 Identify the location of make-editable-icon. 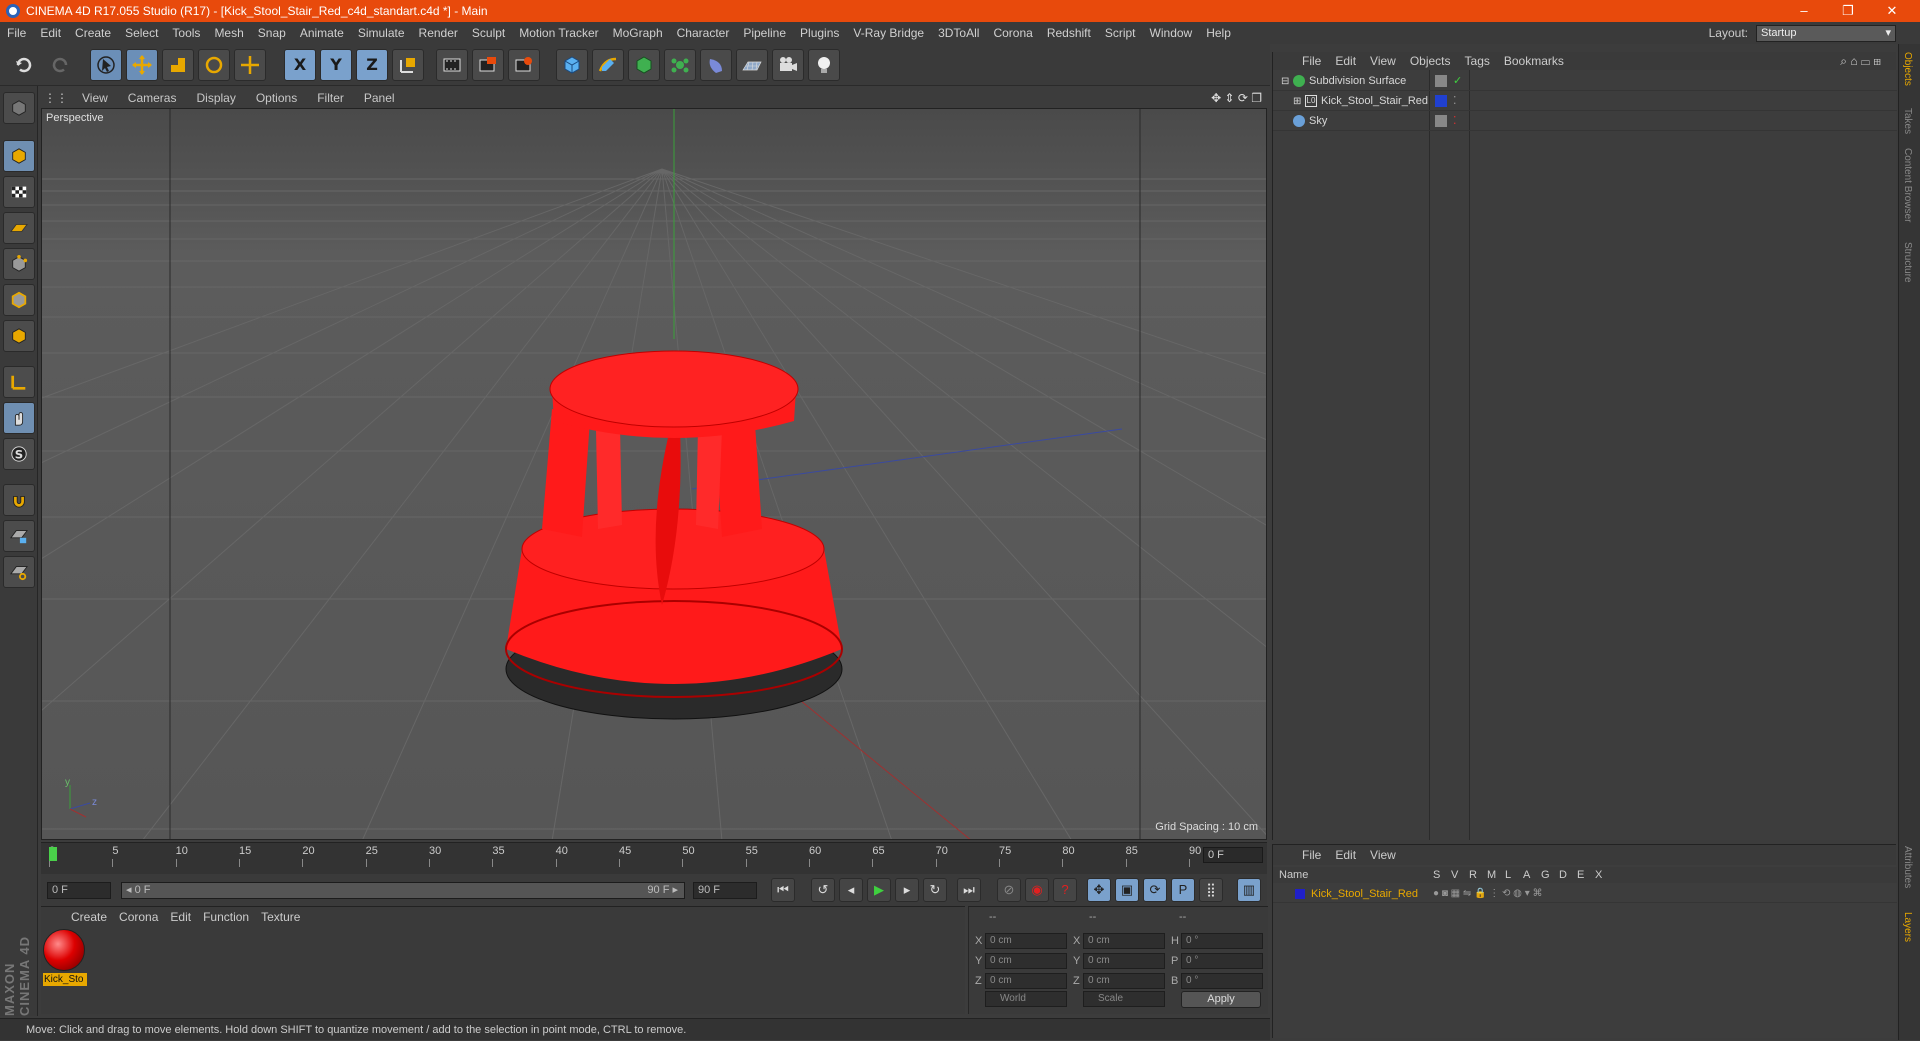
(19, 108).